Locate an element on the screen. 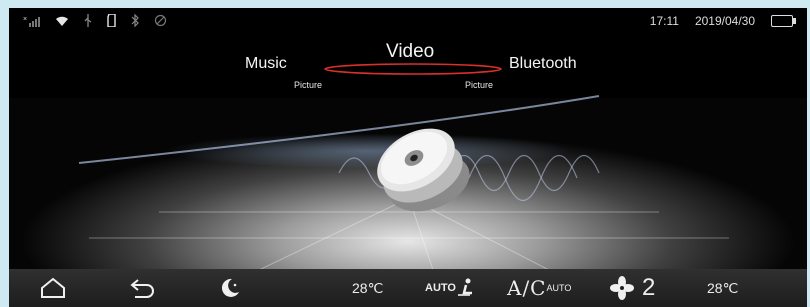 This screenshot has width=810, height=307. night-mode-button is located at coordinates (230, 288).